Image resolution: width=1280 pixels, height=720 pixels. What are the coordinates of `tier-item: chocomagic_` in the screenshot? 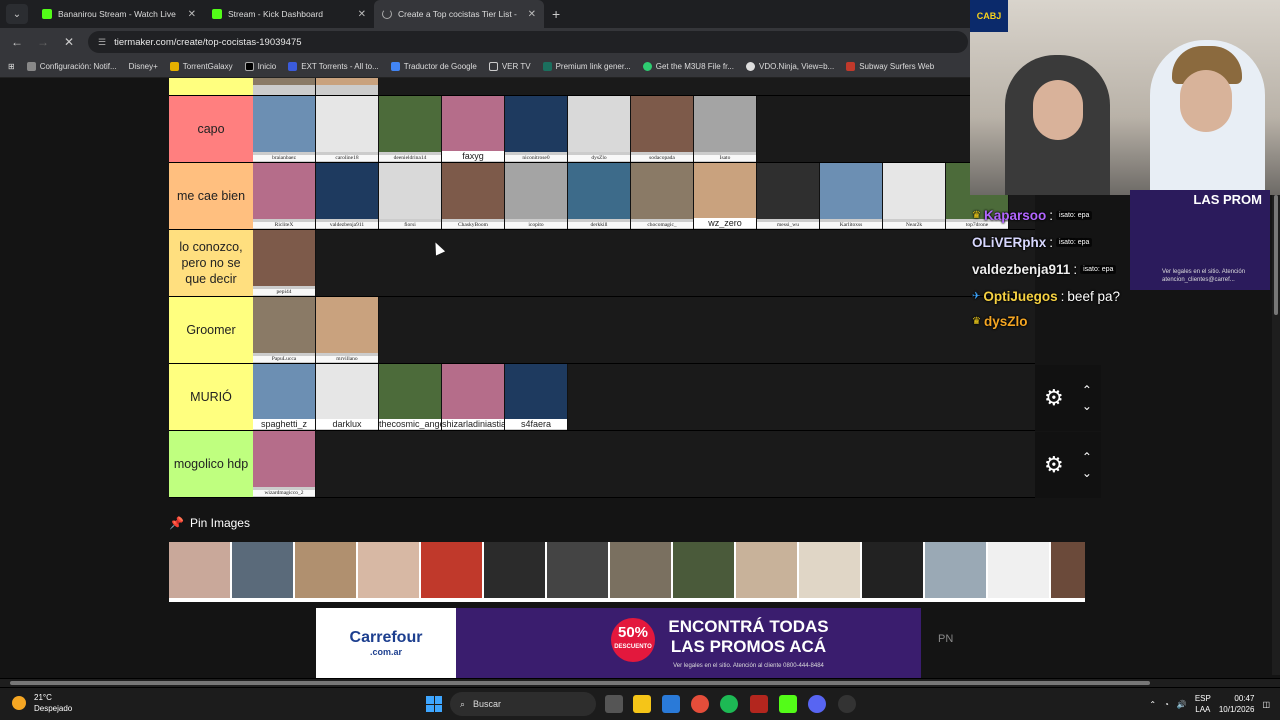 It's located at (662, 196).